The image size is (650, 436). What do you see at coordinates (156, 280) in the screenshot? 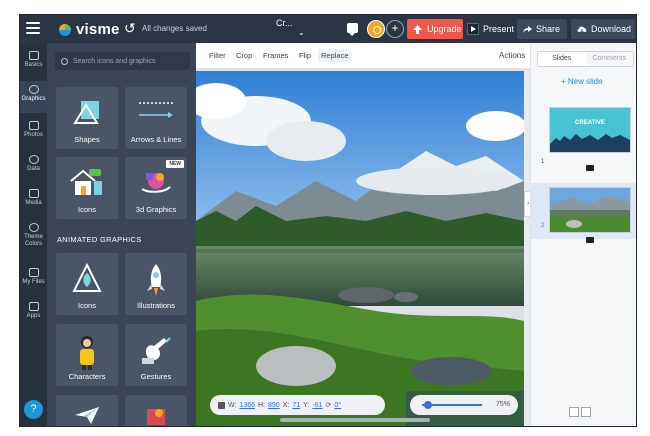
I see `rocket-icon` at bounding box center [156, 280].